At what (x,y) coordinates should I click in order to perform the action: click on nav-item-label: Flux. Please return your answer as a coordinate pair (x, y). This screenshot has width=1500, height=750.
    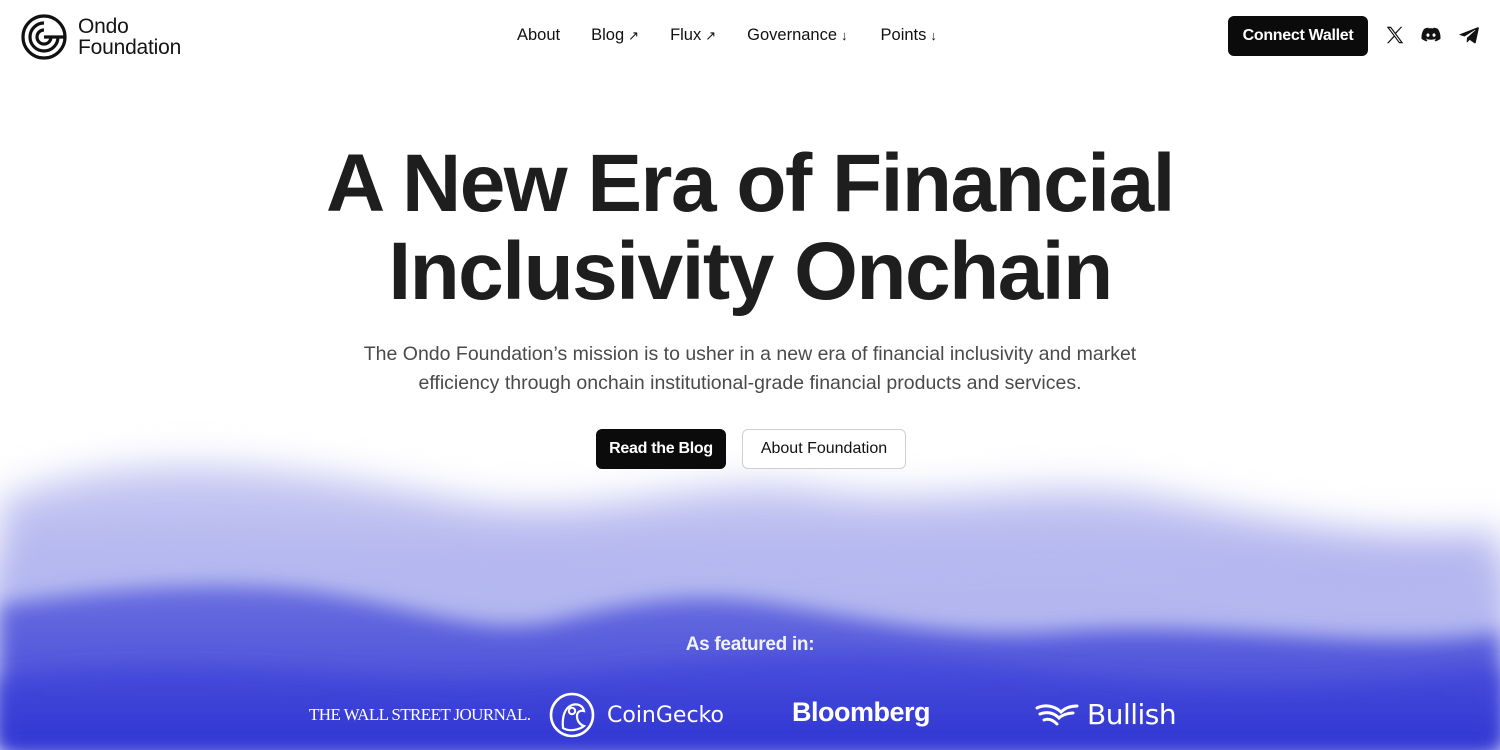
    Looking at the image, I should click on (686, 35).